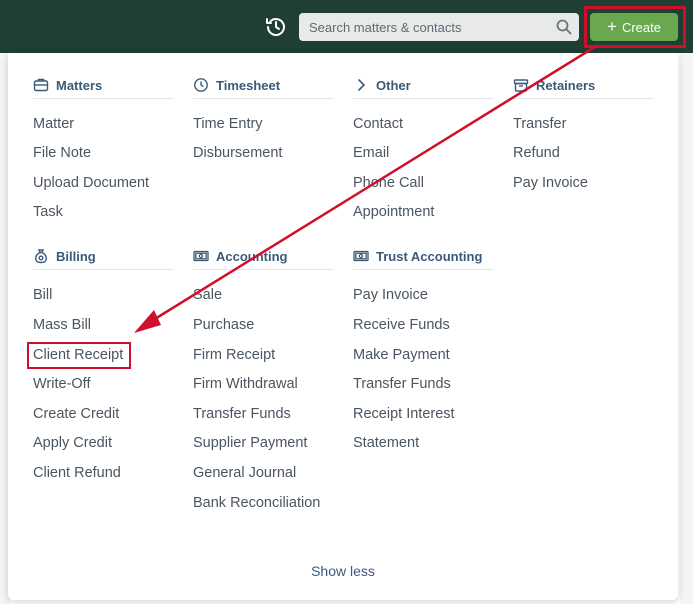 The height and width of the screenshot is (604, 693). Describe the element at coordinates (207, 295) in the screenshot. I see `menu-item-sale: Sale` at that location.